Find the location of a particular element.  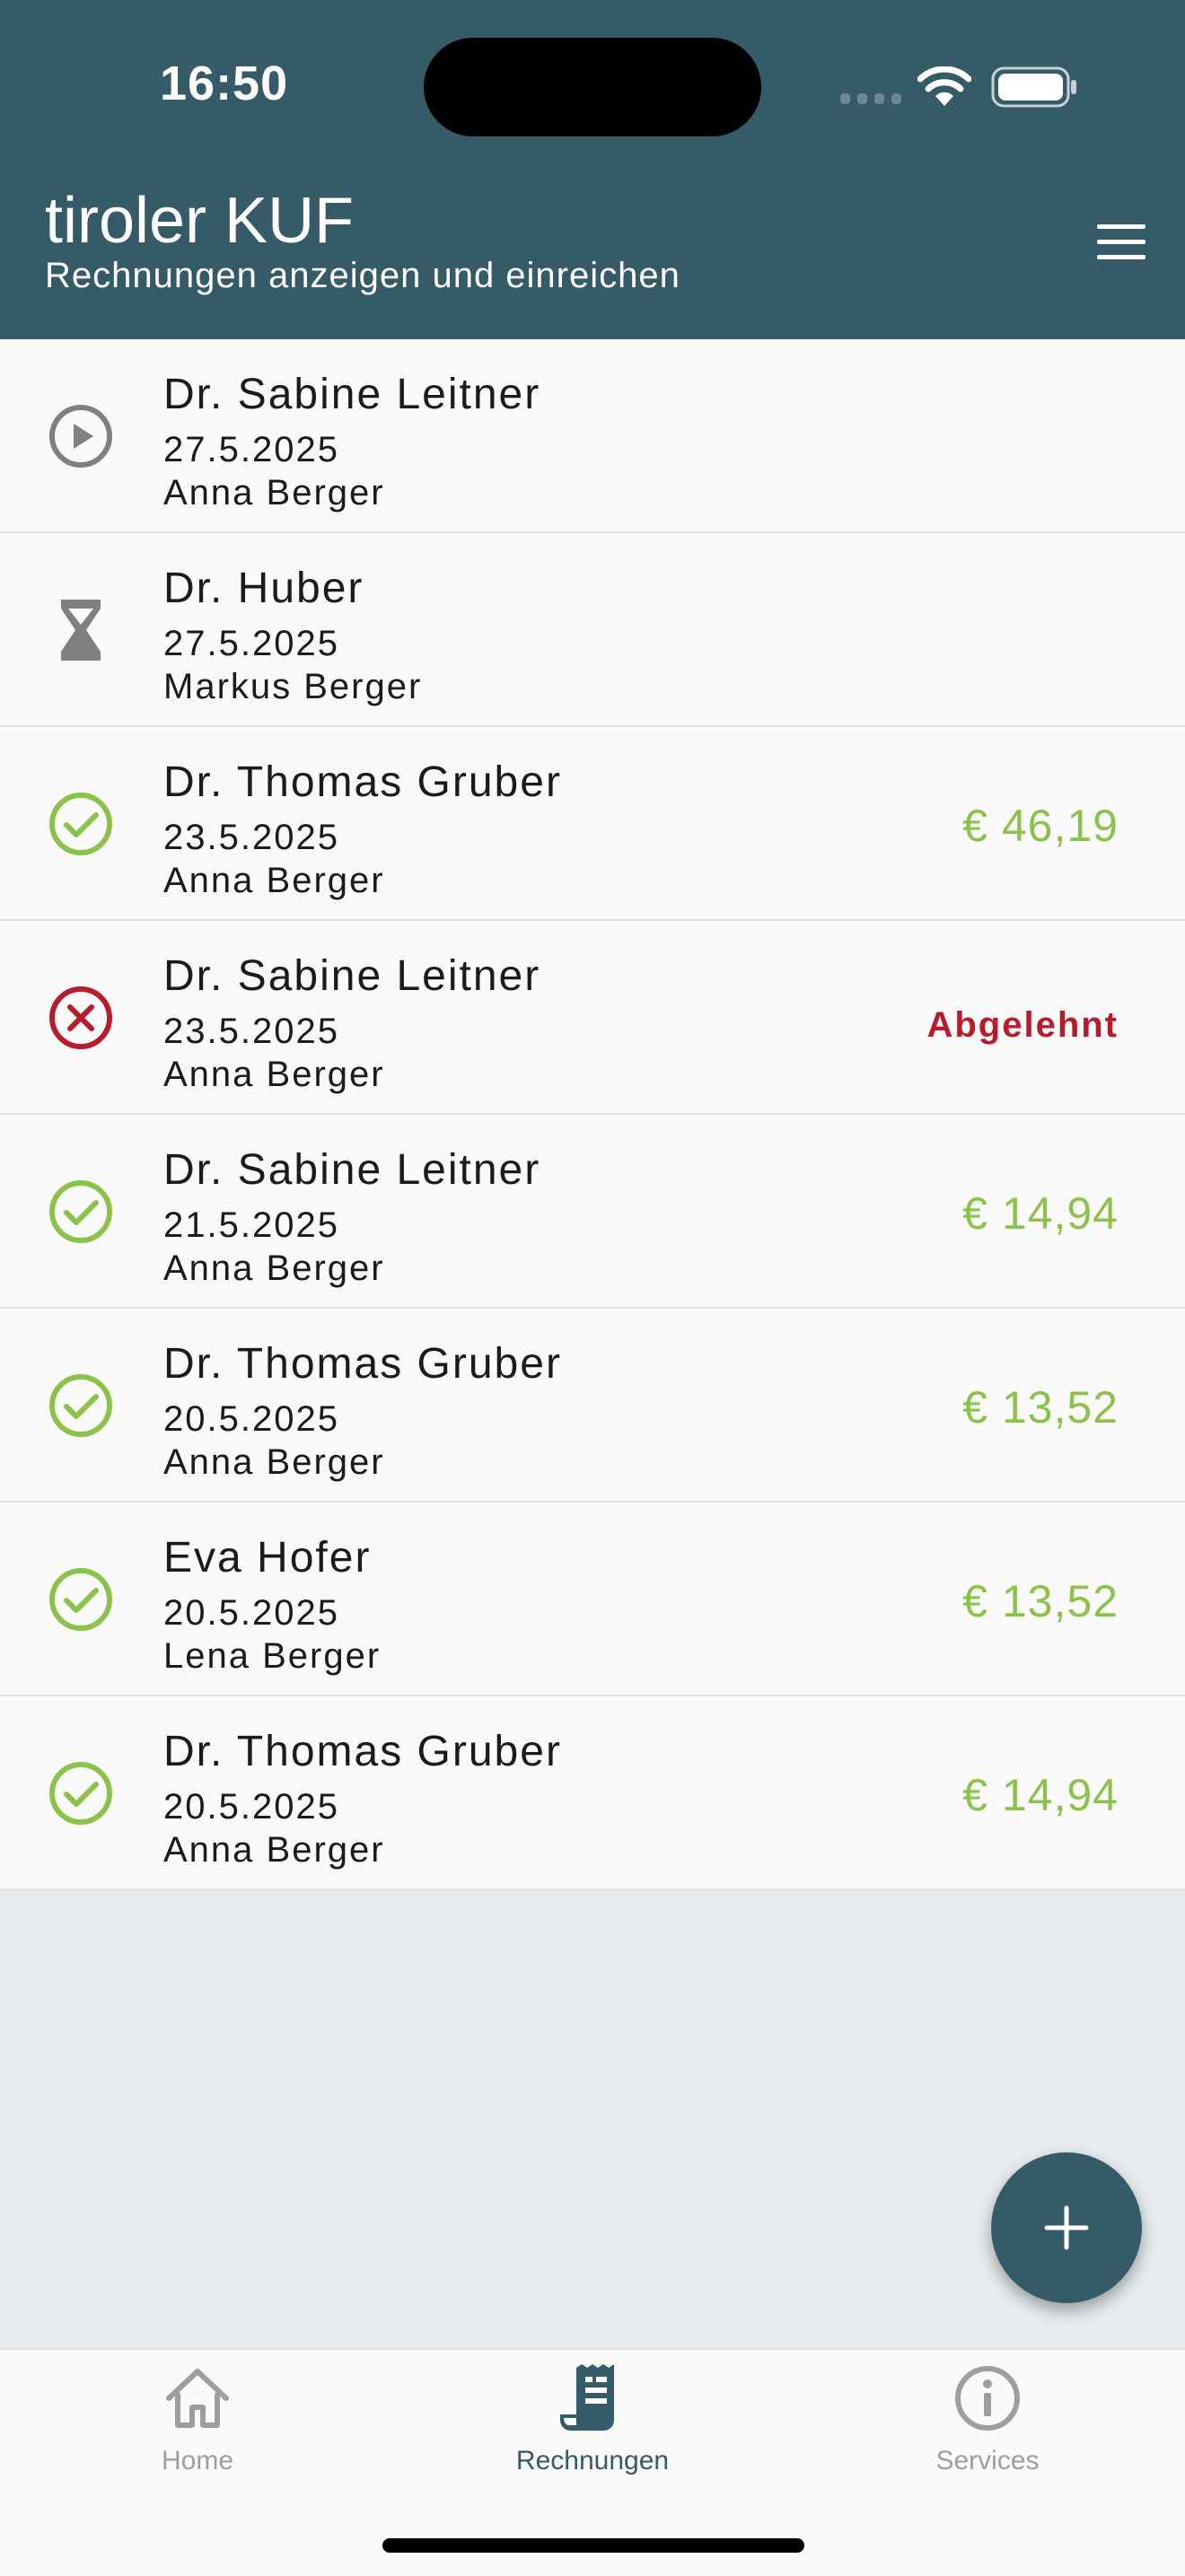

nav-label-services: Services is located at coordinates (987, 2460).